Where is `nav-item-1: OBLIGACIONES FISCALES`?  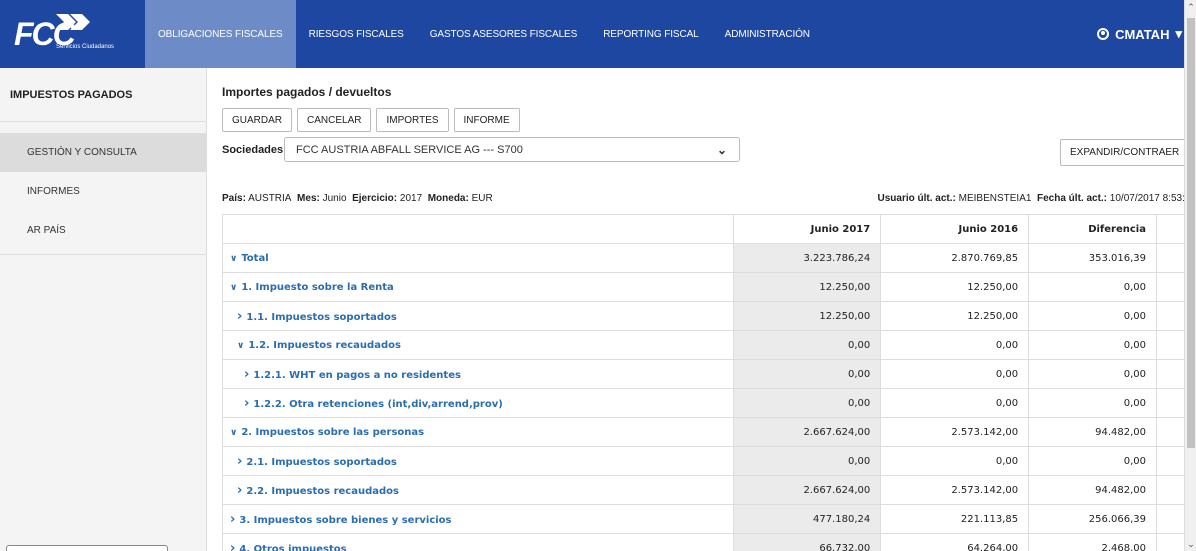 nav-item-1: OBLIGACIONES FISCALES is located at coordinates (220, 34).